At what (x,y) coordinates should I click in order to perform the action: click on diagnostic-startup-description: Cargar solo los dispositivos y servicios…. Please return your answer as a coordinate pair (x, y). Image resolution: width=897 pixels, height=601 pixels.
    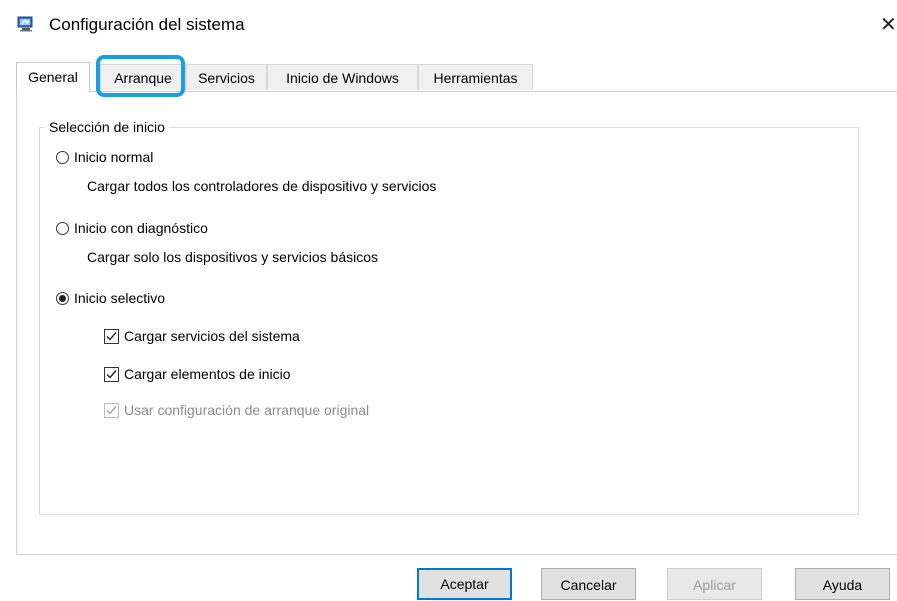
    Looking at the image, I should click on (232, 257).